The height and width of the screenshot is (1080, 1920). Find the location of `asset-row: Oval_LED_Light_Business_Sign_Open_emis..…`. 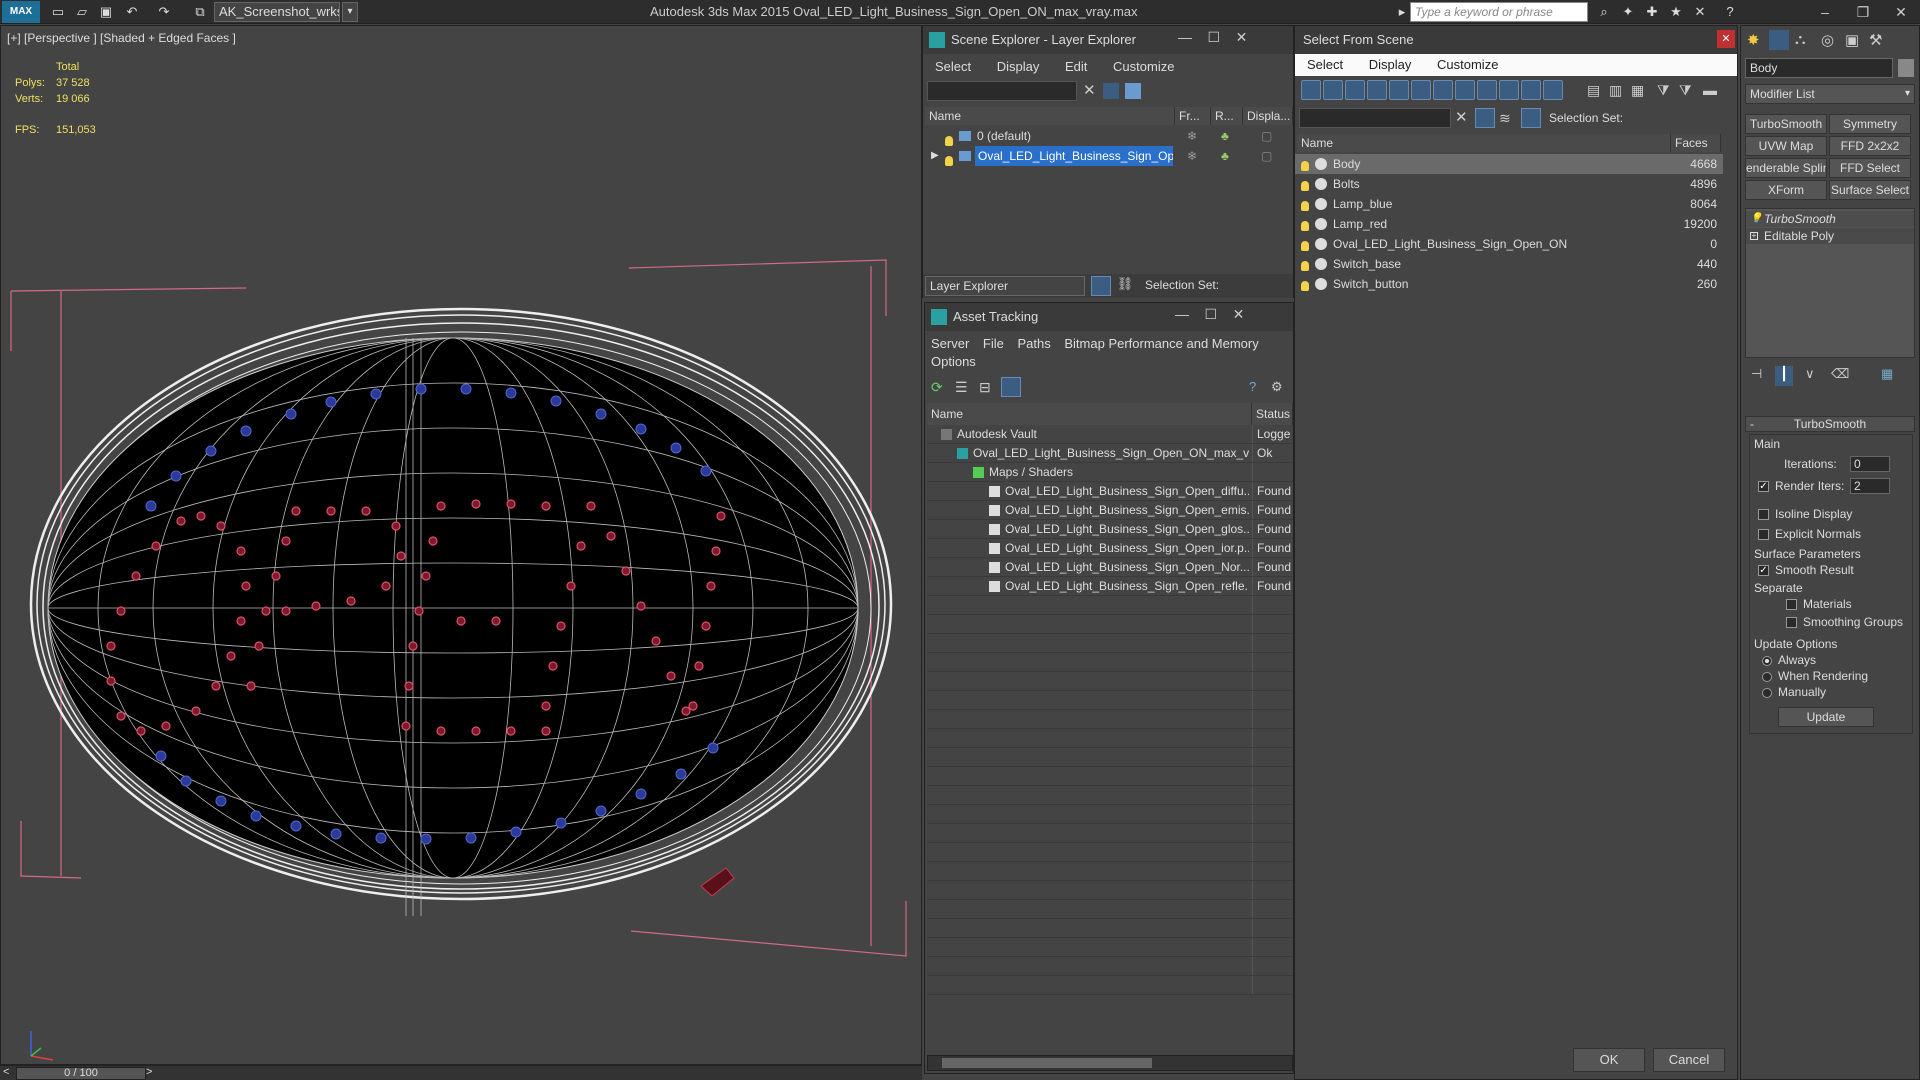

asset-row: Oval_LED_Light_Business_Sign_Open_emis..… is located at coordinates (1110, 510).